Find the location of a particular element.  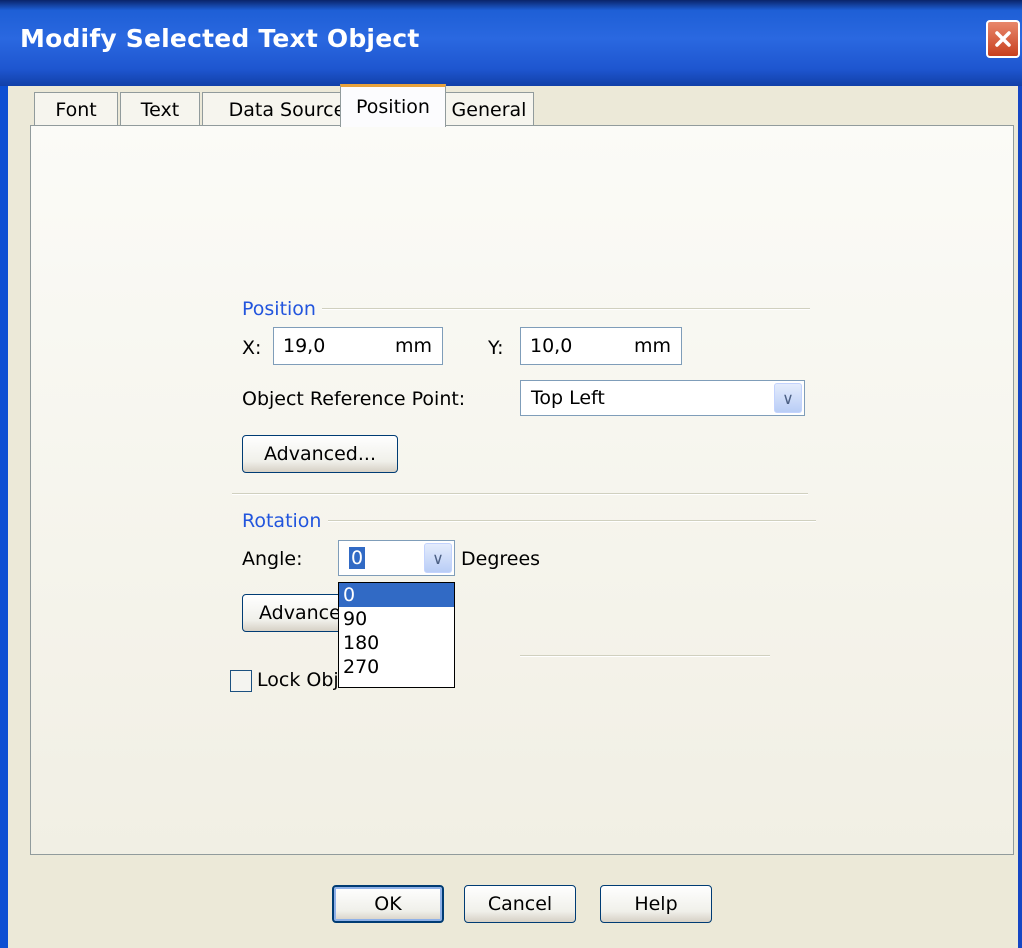

reference-point-value: Top Left is located at coordinates (568, 398).